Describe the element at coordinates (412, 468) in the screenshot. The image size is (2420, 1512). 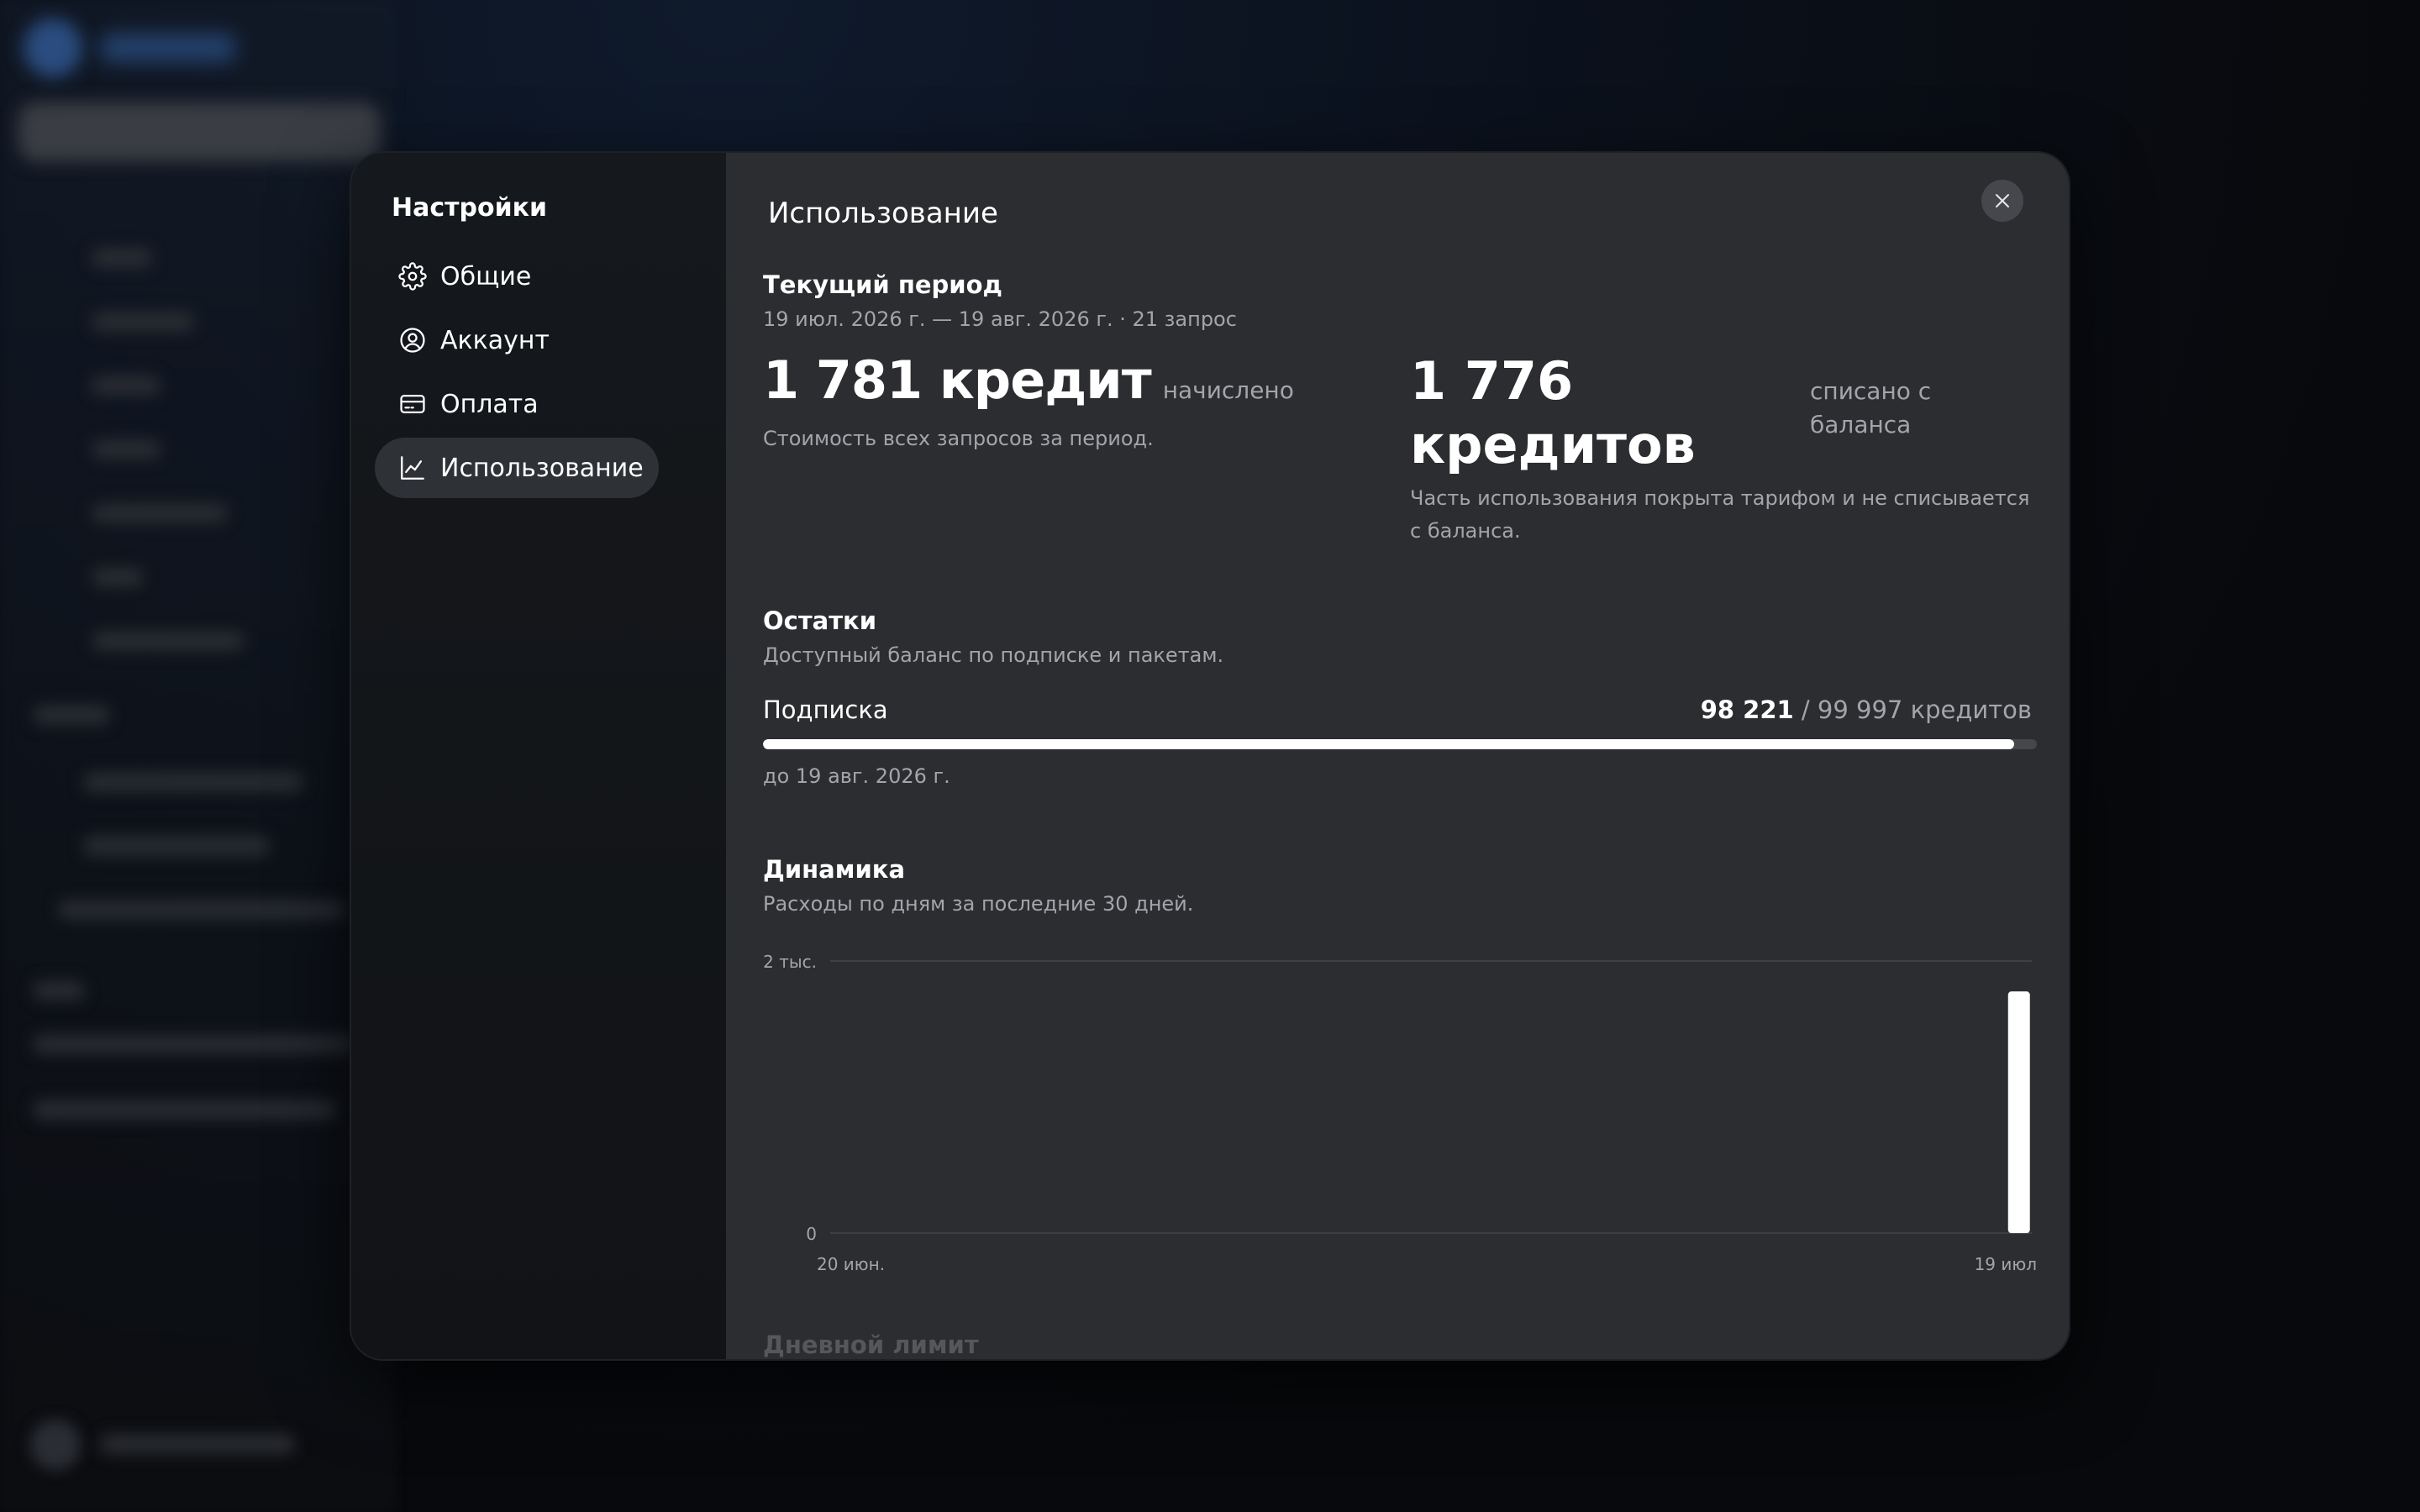
I see `chart-line-icon` at that location.